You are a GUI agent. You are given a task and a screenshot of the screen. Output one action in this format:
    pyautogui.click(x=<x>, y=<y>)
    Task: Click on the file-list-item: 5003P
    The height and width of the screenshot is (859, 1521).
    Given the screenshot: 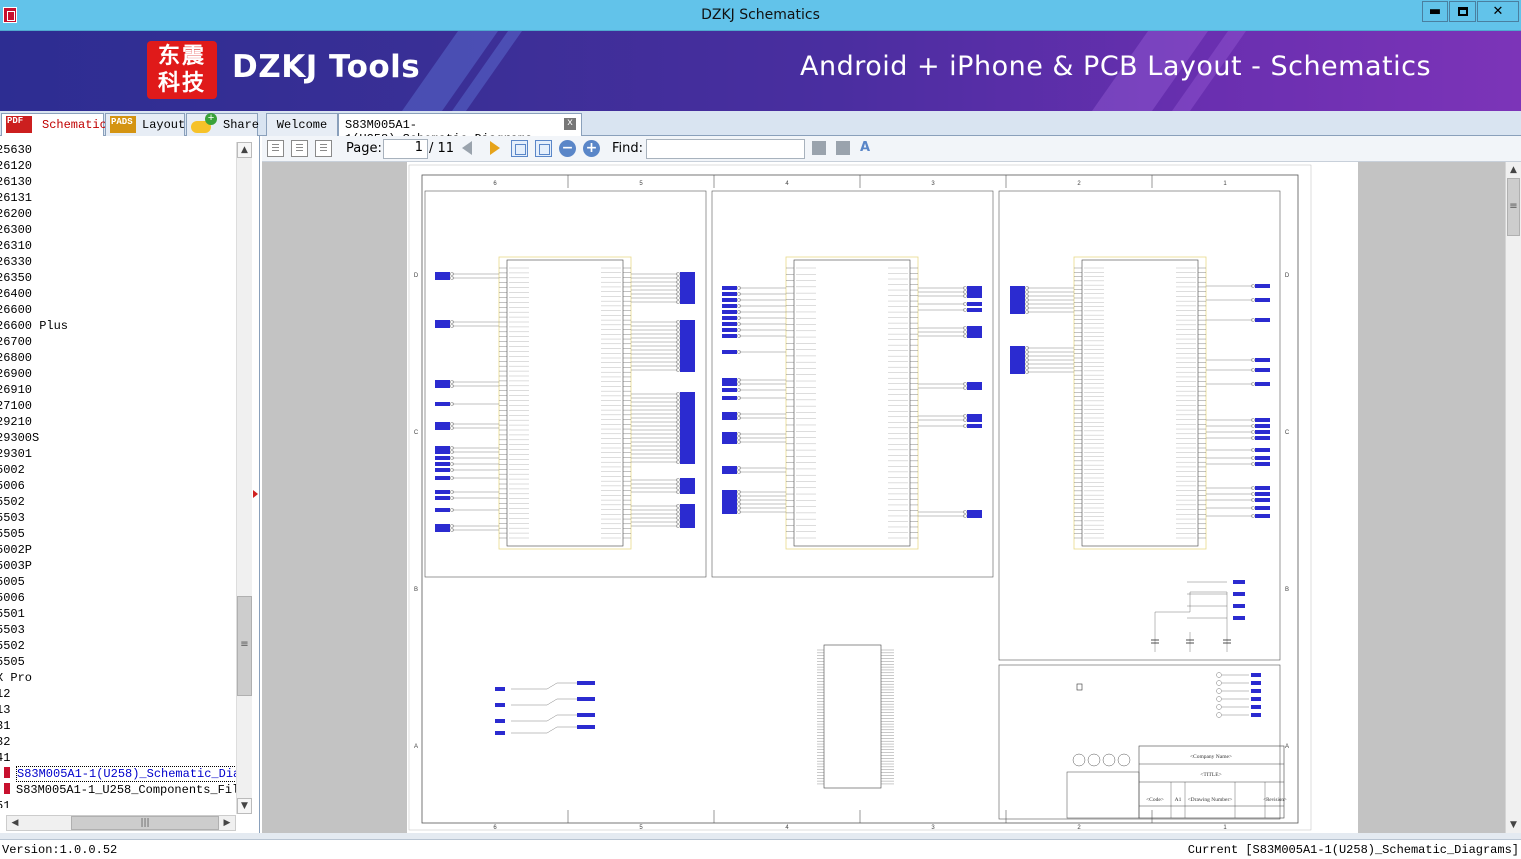 What is the action you would take?
    pyautogui.click(x=118, y=566)
    